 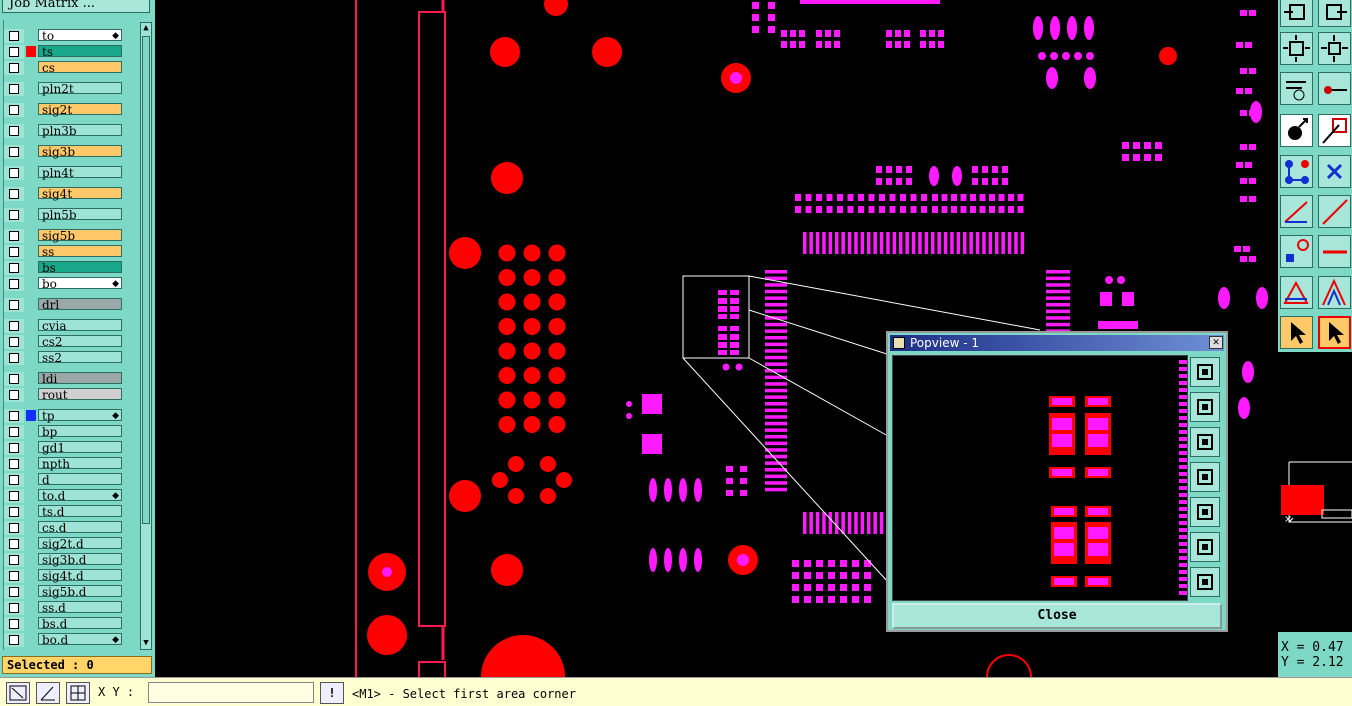 What do you see at coordinates (80, 623) in the screenshot?
I see `layer-name: bs.d` at bounding box center [80, 623].